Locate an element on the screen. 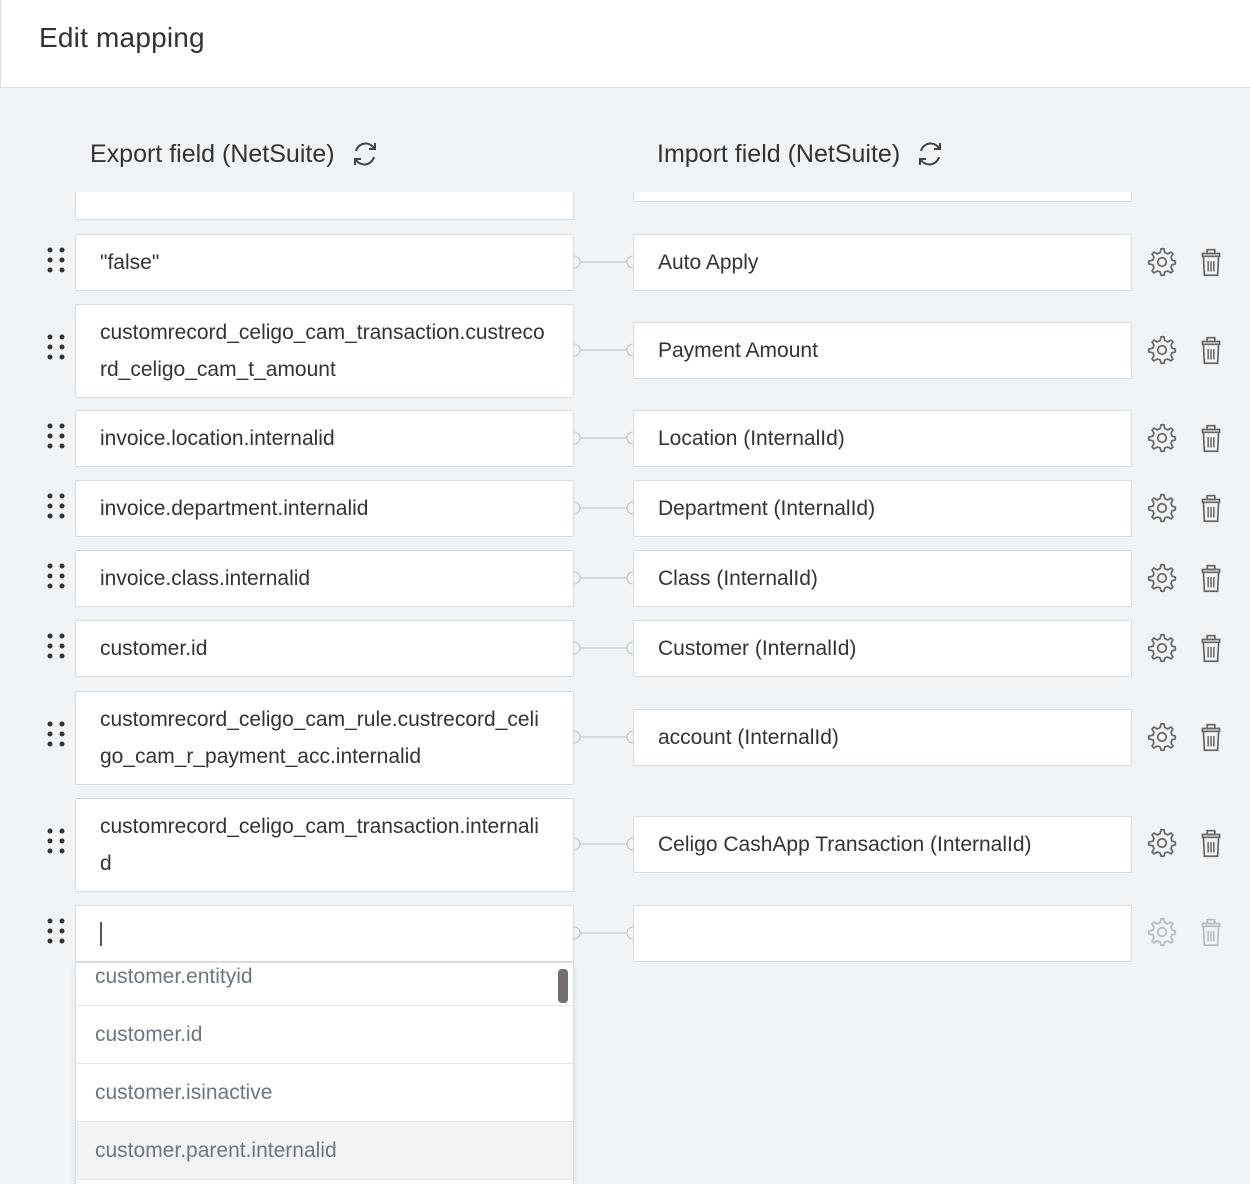  dropdown-option-highlighted: customer.parent.internalid is located at coordinates (324, 1151).